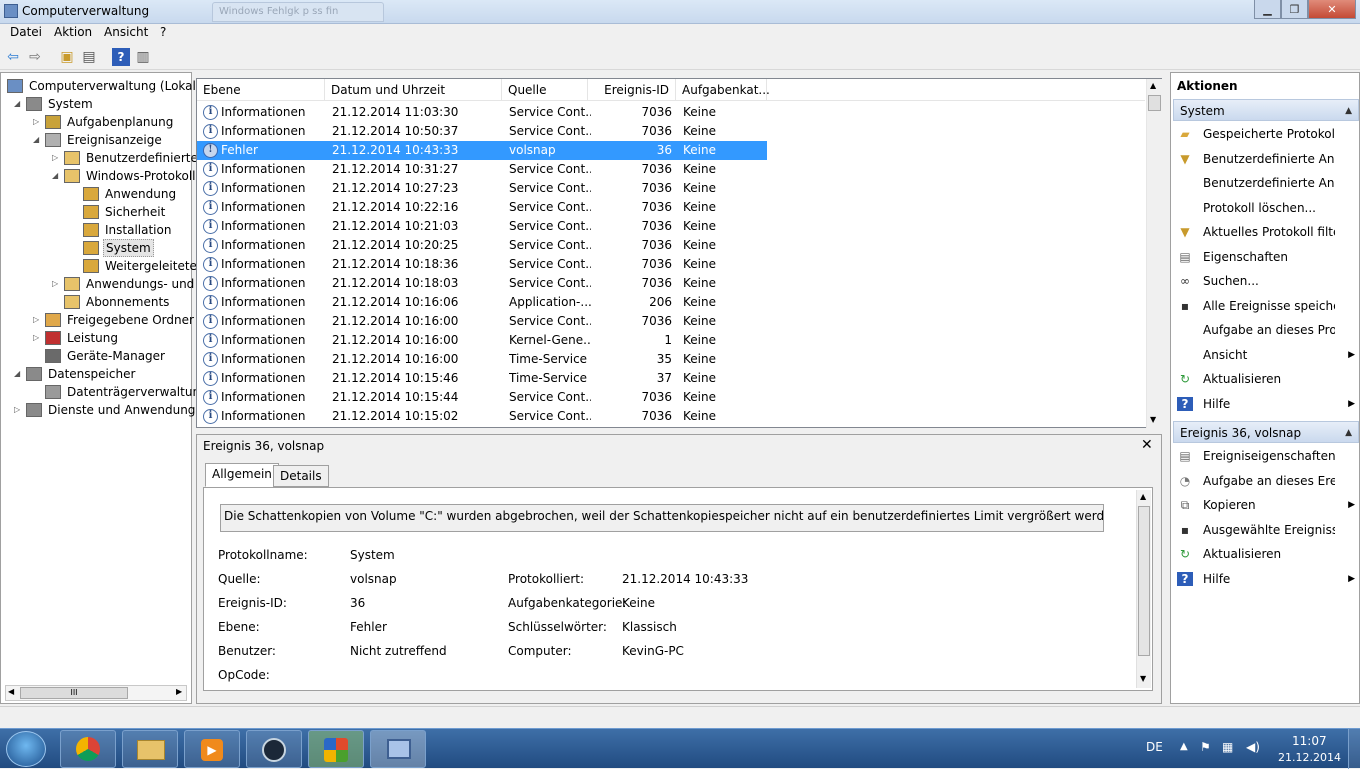 This screenshot has width=1360, height=769. Describe the element at coordinates (105, 158) in the screenshot. I see `tree-item: ▷ Benutzerdefinierte A` at that location.